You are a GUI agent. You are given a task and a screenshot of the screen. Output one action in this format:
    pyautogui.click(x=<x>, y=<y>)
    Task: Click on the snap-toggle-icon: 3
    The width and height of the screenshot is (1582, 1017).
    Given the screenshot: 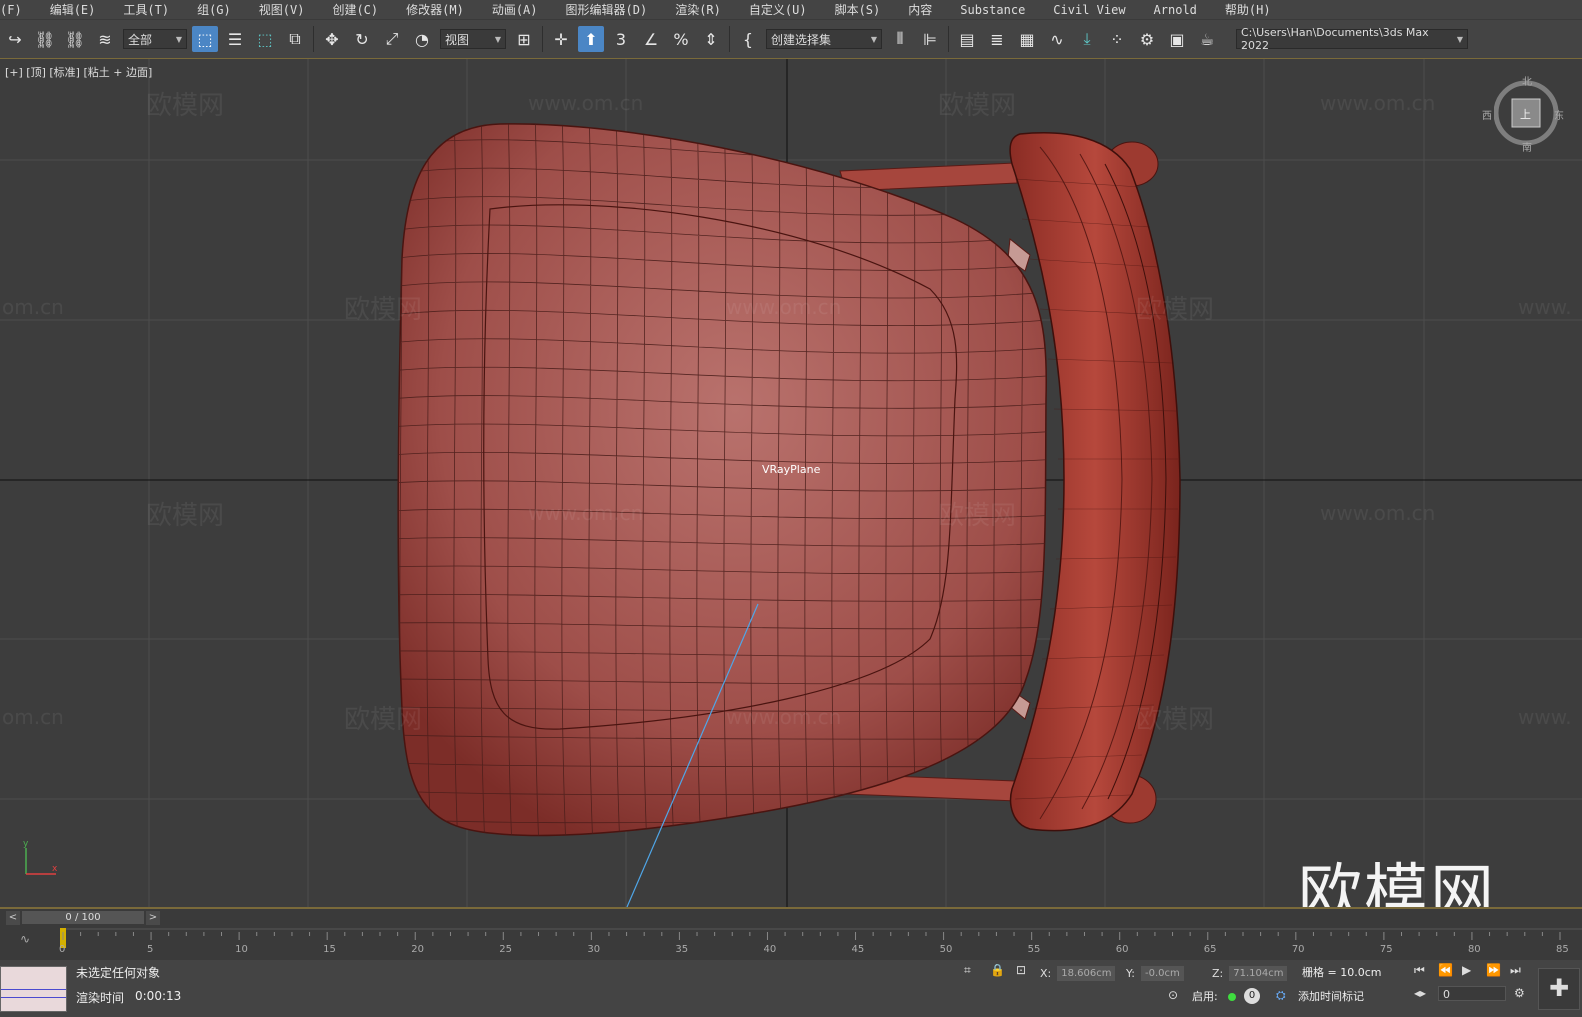 What is the action you would take?
    pyautogui.click(x=621, y=39)
    